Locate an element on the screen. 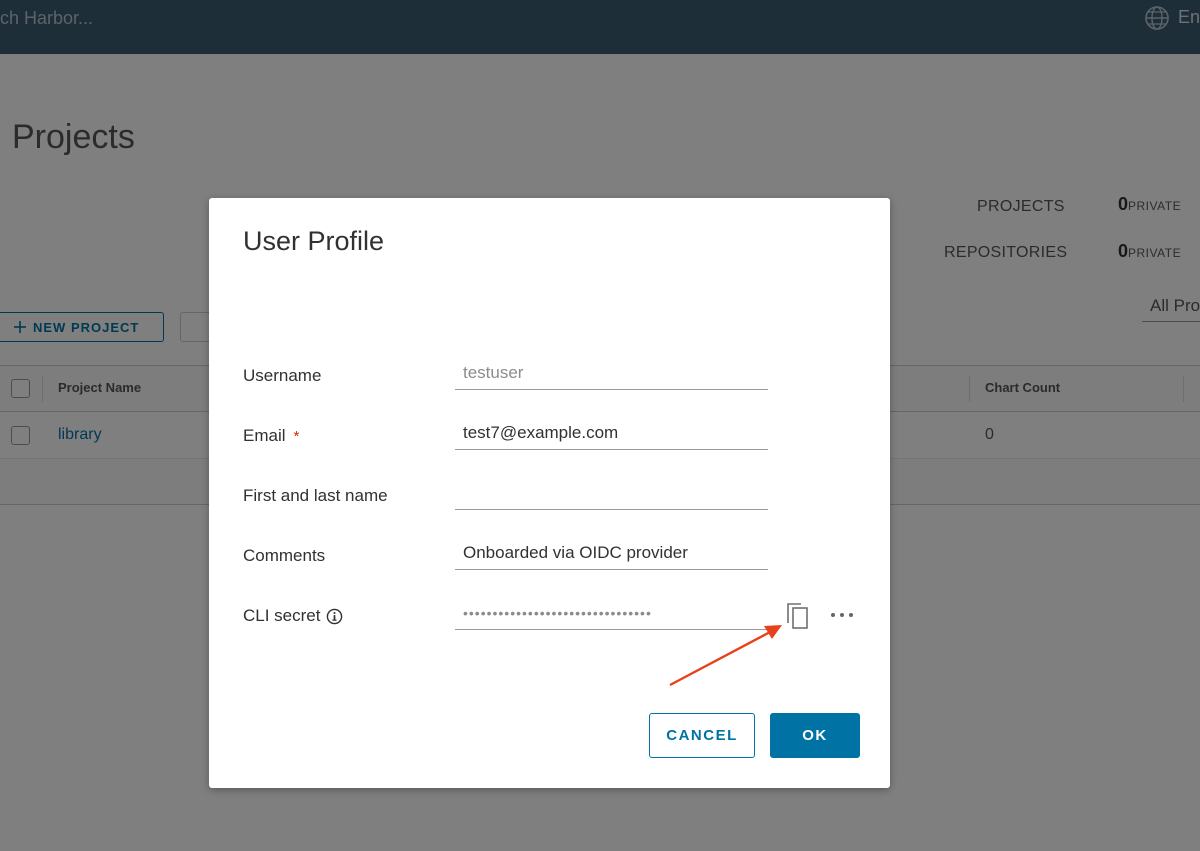 This screenshot has width=1200, height=851. username-field is located at coordinates (611, 373).